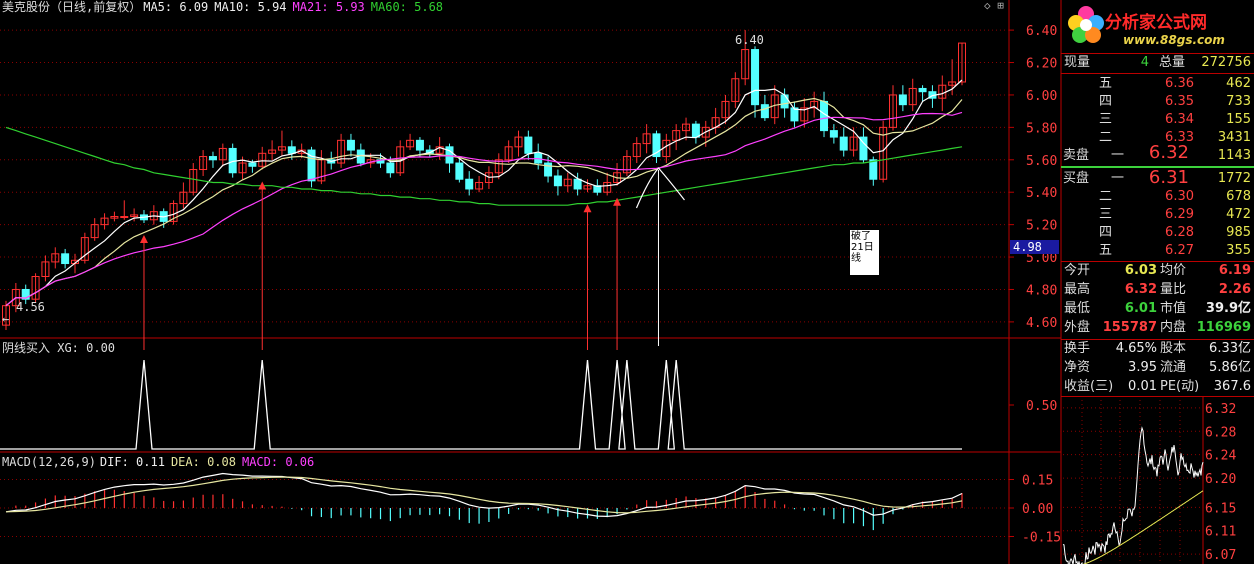 Image resolution: width=1254 pixels, height=564 pixels. I want to click on price-tick-label: 4.60, so click(1041, 323).